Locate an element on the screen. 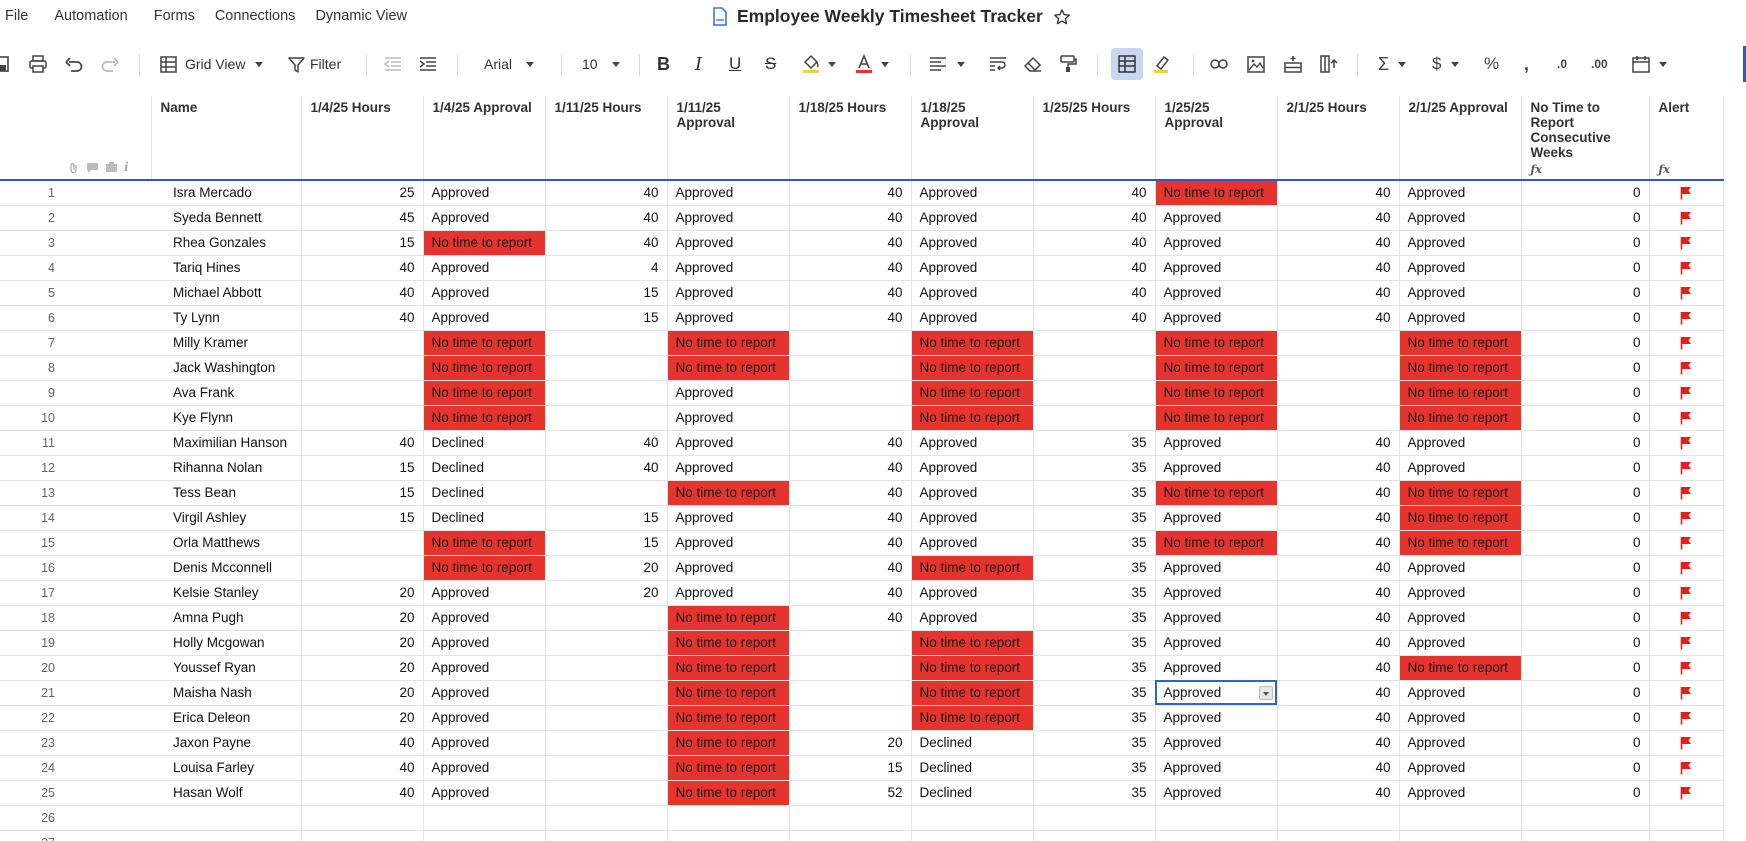  row-number: 12 is located at coordinates (75, 468).